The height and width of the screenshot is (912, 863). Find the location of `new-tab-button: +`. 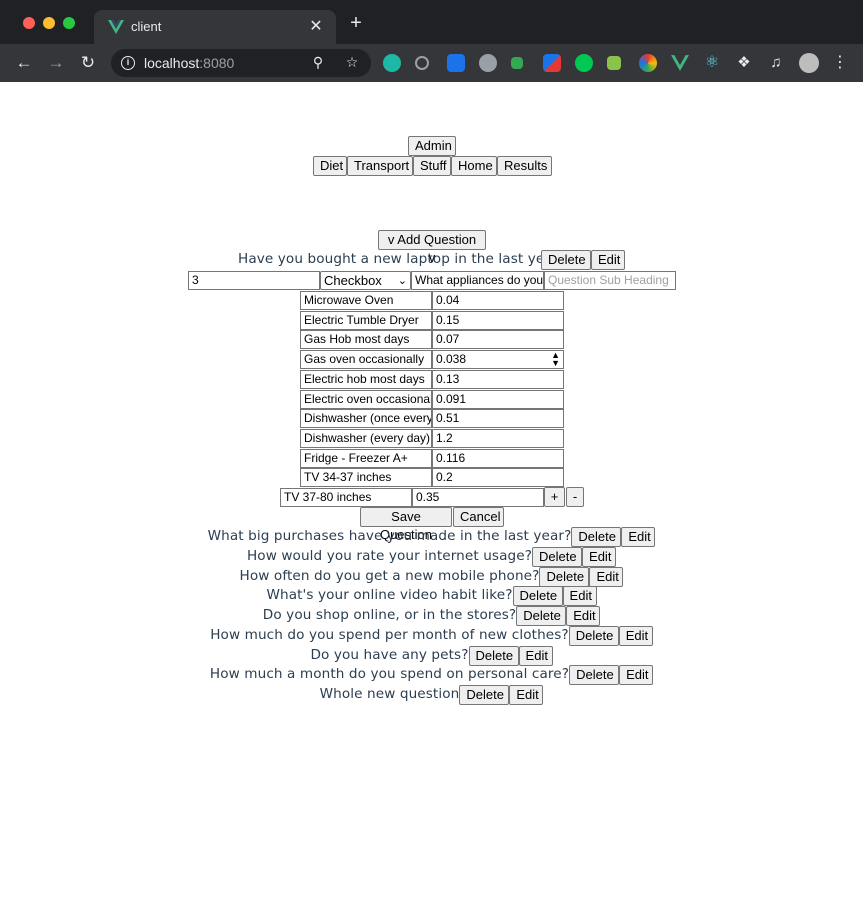

new-tab-button: + is located at coordinates (356, 23).